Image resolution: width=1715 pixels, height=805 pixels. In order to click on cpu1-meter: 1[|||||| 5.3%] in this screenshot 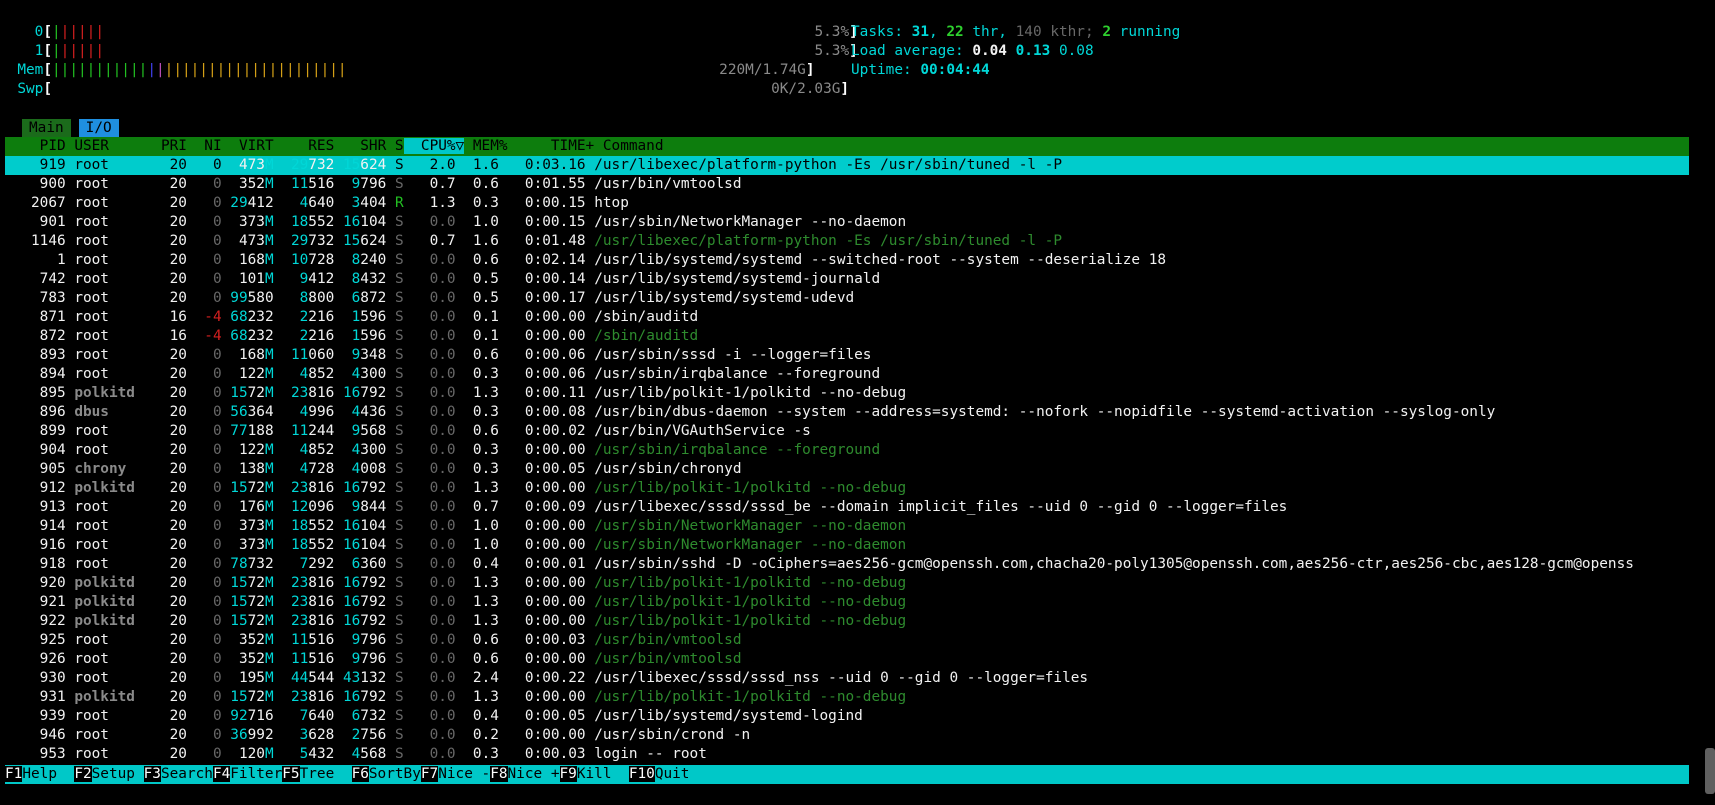, I will do `click(446, 51)`.